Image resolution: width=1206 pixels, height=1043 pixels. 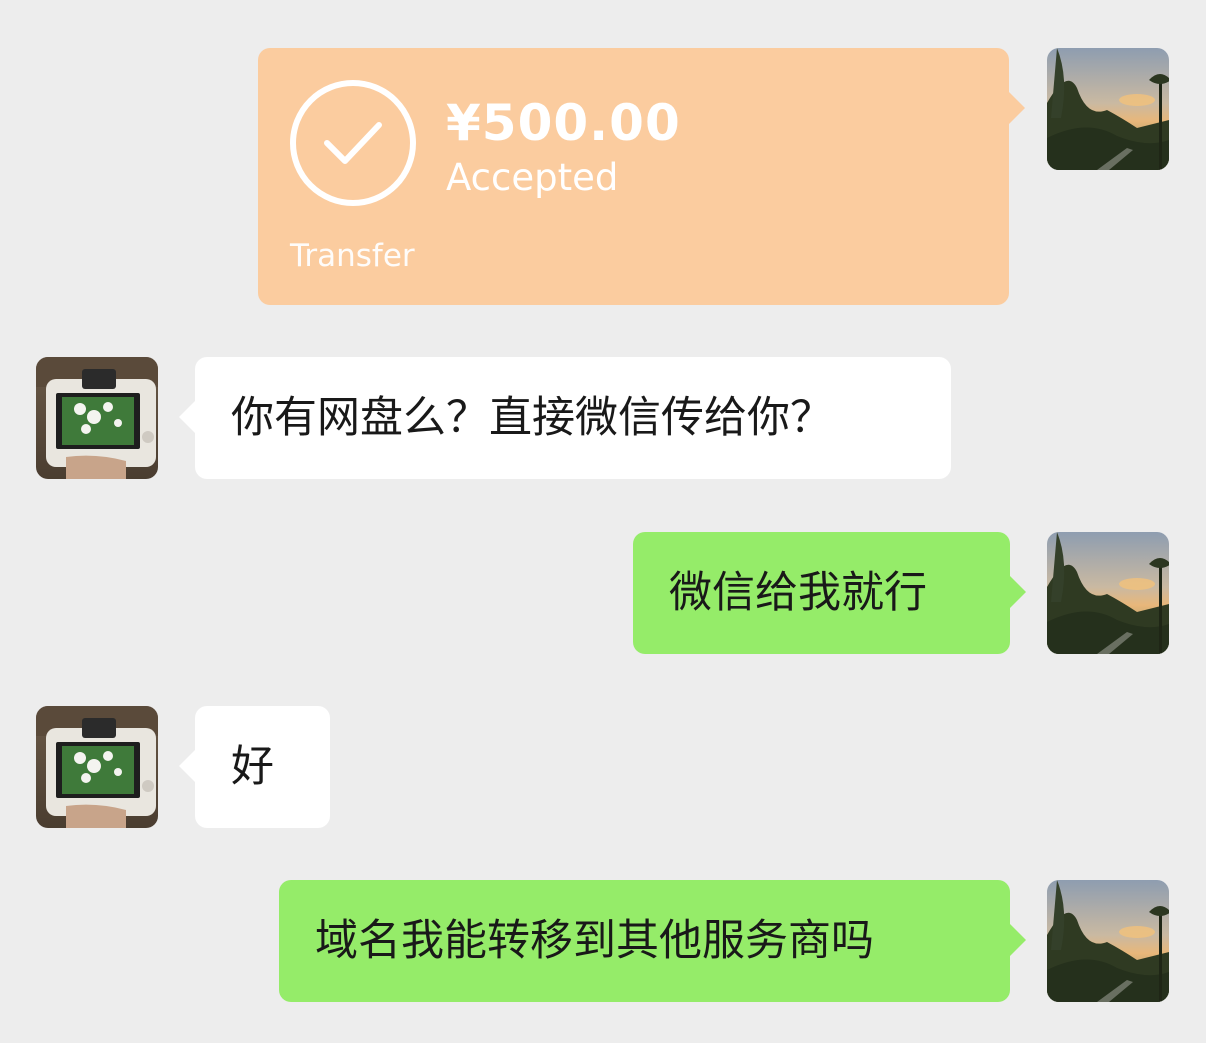 I want to click on message-text: 微信给我就行, so click(x=798, y=593).